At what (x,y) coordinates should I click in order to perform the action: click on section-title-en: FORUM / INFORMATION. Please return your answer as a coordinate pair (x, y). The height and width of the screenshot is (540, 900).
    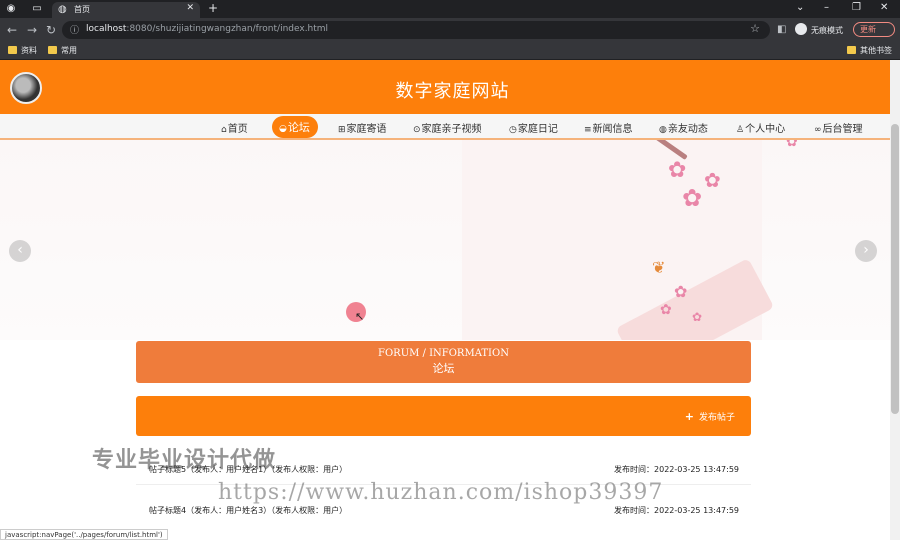
    Looking at the image, I should click on (443, 353).